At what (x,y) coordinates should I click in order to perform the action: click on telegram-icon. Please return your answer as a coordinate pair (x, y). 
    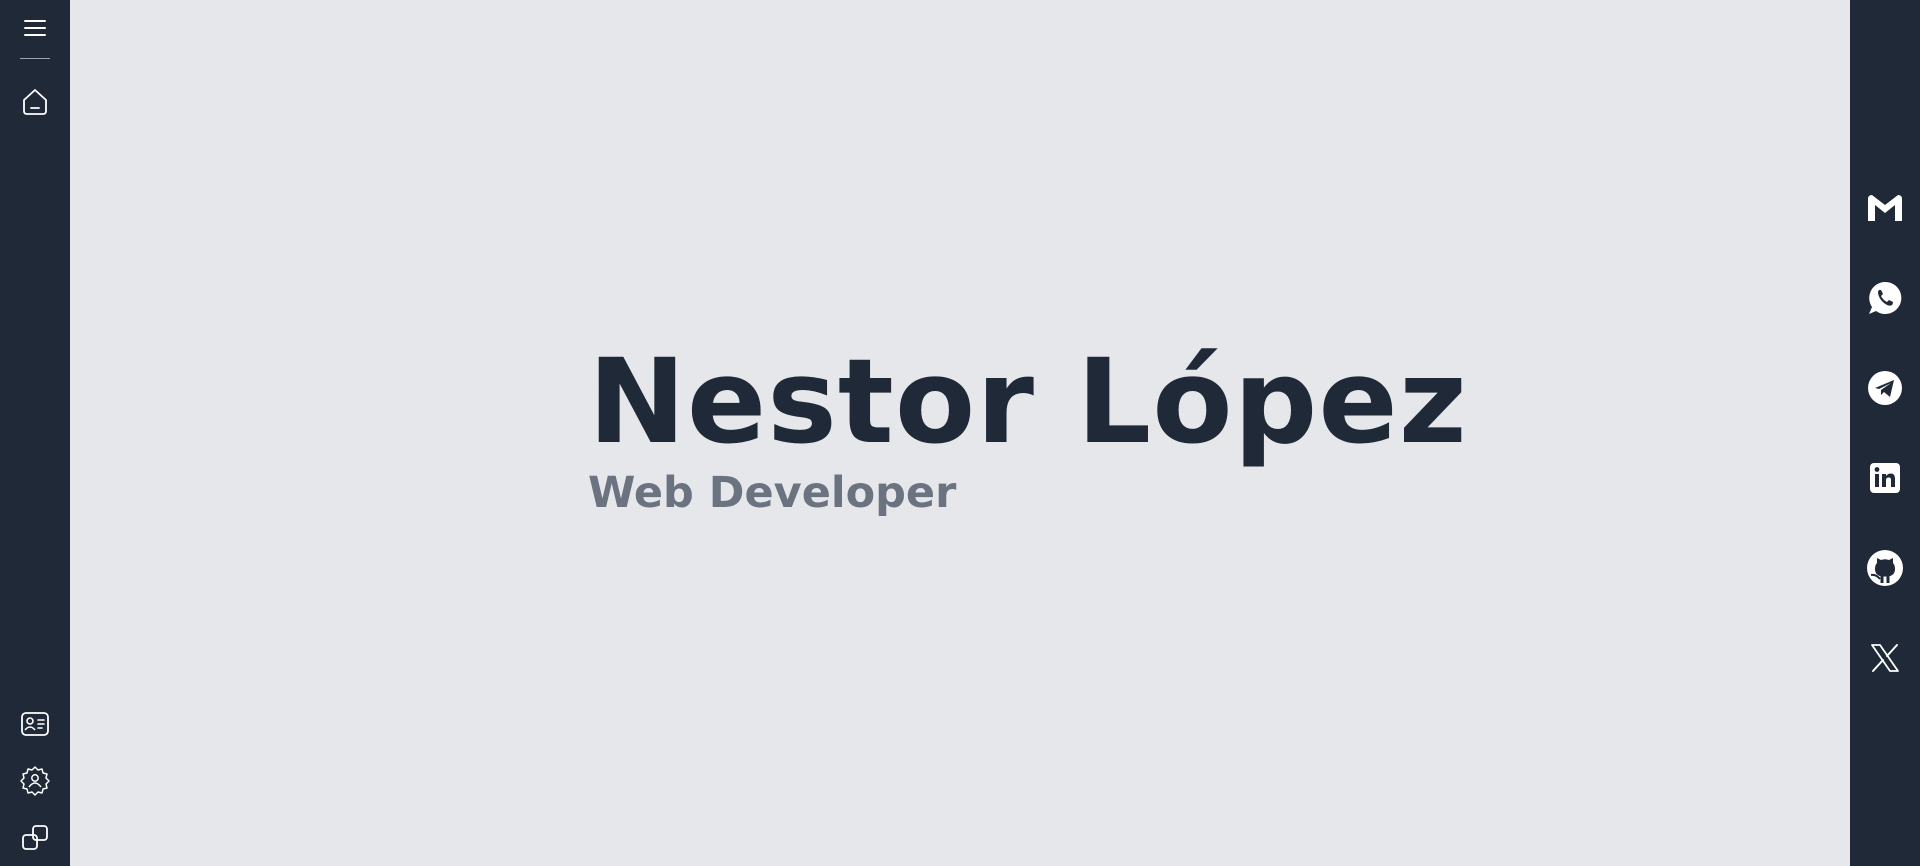
    Looking at the image, I should click on (1885, 388).